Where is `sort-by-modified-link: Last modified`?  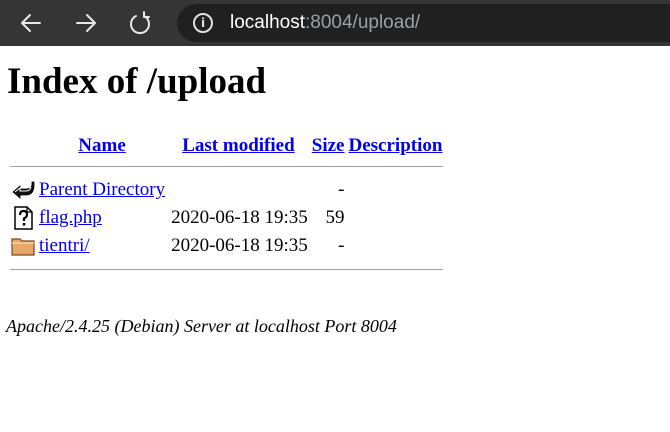
sort-by-modified-link: Last modified is located at coordinates (238, 145).